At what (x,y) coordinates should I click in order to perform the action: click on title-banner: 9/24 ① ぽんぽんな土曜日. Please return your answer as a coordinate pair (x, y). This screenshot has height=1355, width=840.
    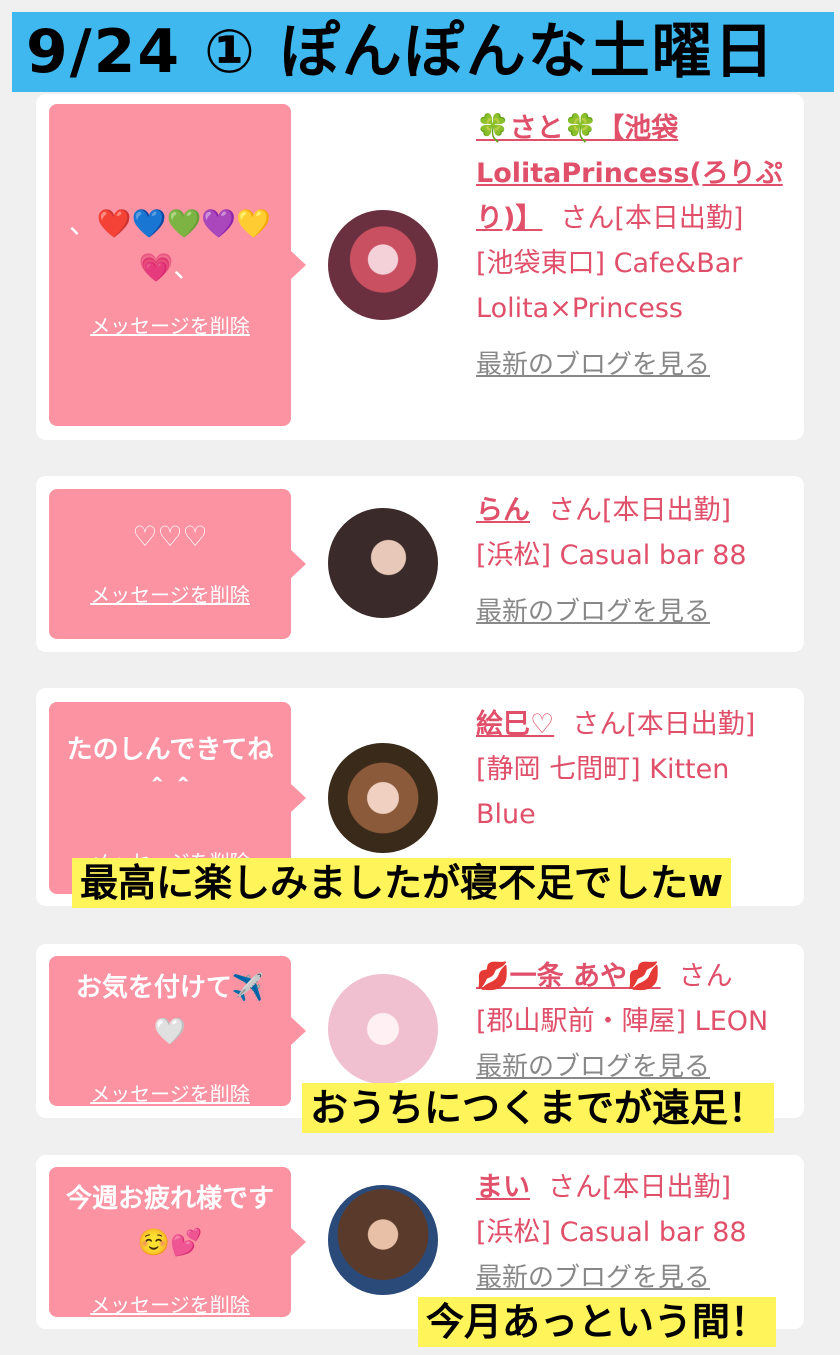
    Looking at the image, I should click on (423, 52).